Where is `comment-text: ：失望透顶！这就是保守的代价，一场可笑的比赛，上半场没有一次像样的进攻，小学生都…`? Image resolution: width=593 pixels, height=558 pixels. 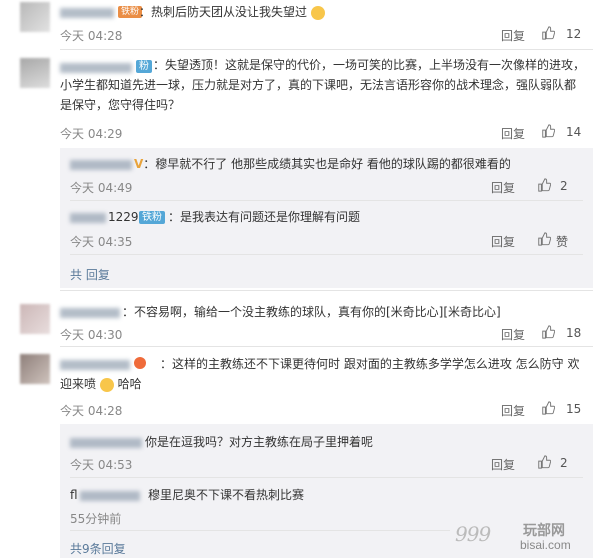
comment-text: ：失望透顶！这就是保守的代价，一场可笑的比赛，上半场没有一次像样的进攻，小学生都… is located at coordinates (323, 85).